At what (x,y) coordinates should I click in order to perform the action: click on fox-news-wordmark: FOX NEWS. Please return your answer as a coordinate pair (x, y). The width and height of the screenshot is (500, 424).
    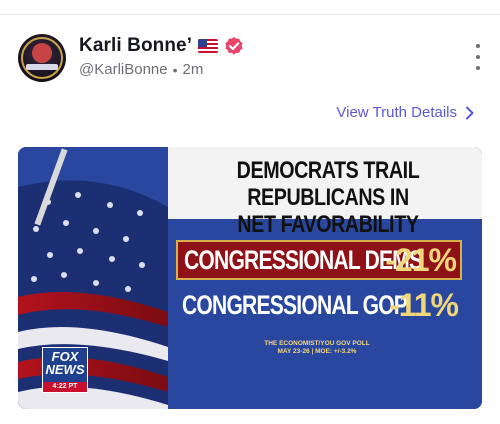
    Looking at the image, I should click on (65, 363).